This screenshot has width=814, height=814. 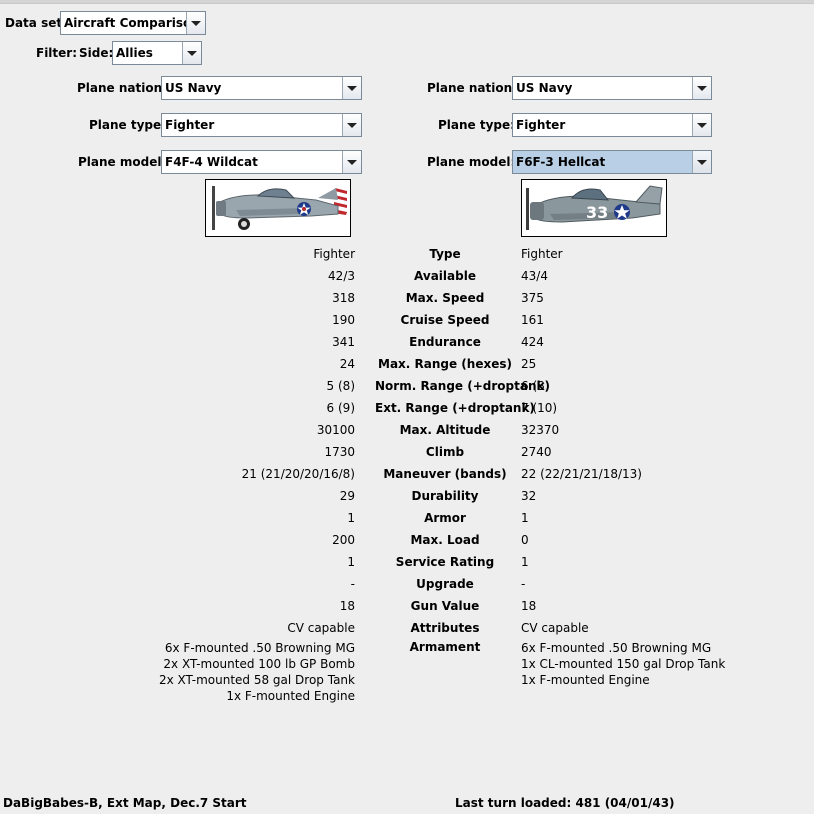 I want to click on right-plane-image: 33, so click(x=594, y=208).